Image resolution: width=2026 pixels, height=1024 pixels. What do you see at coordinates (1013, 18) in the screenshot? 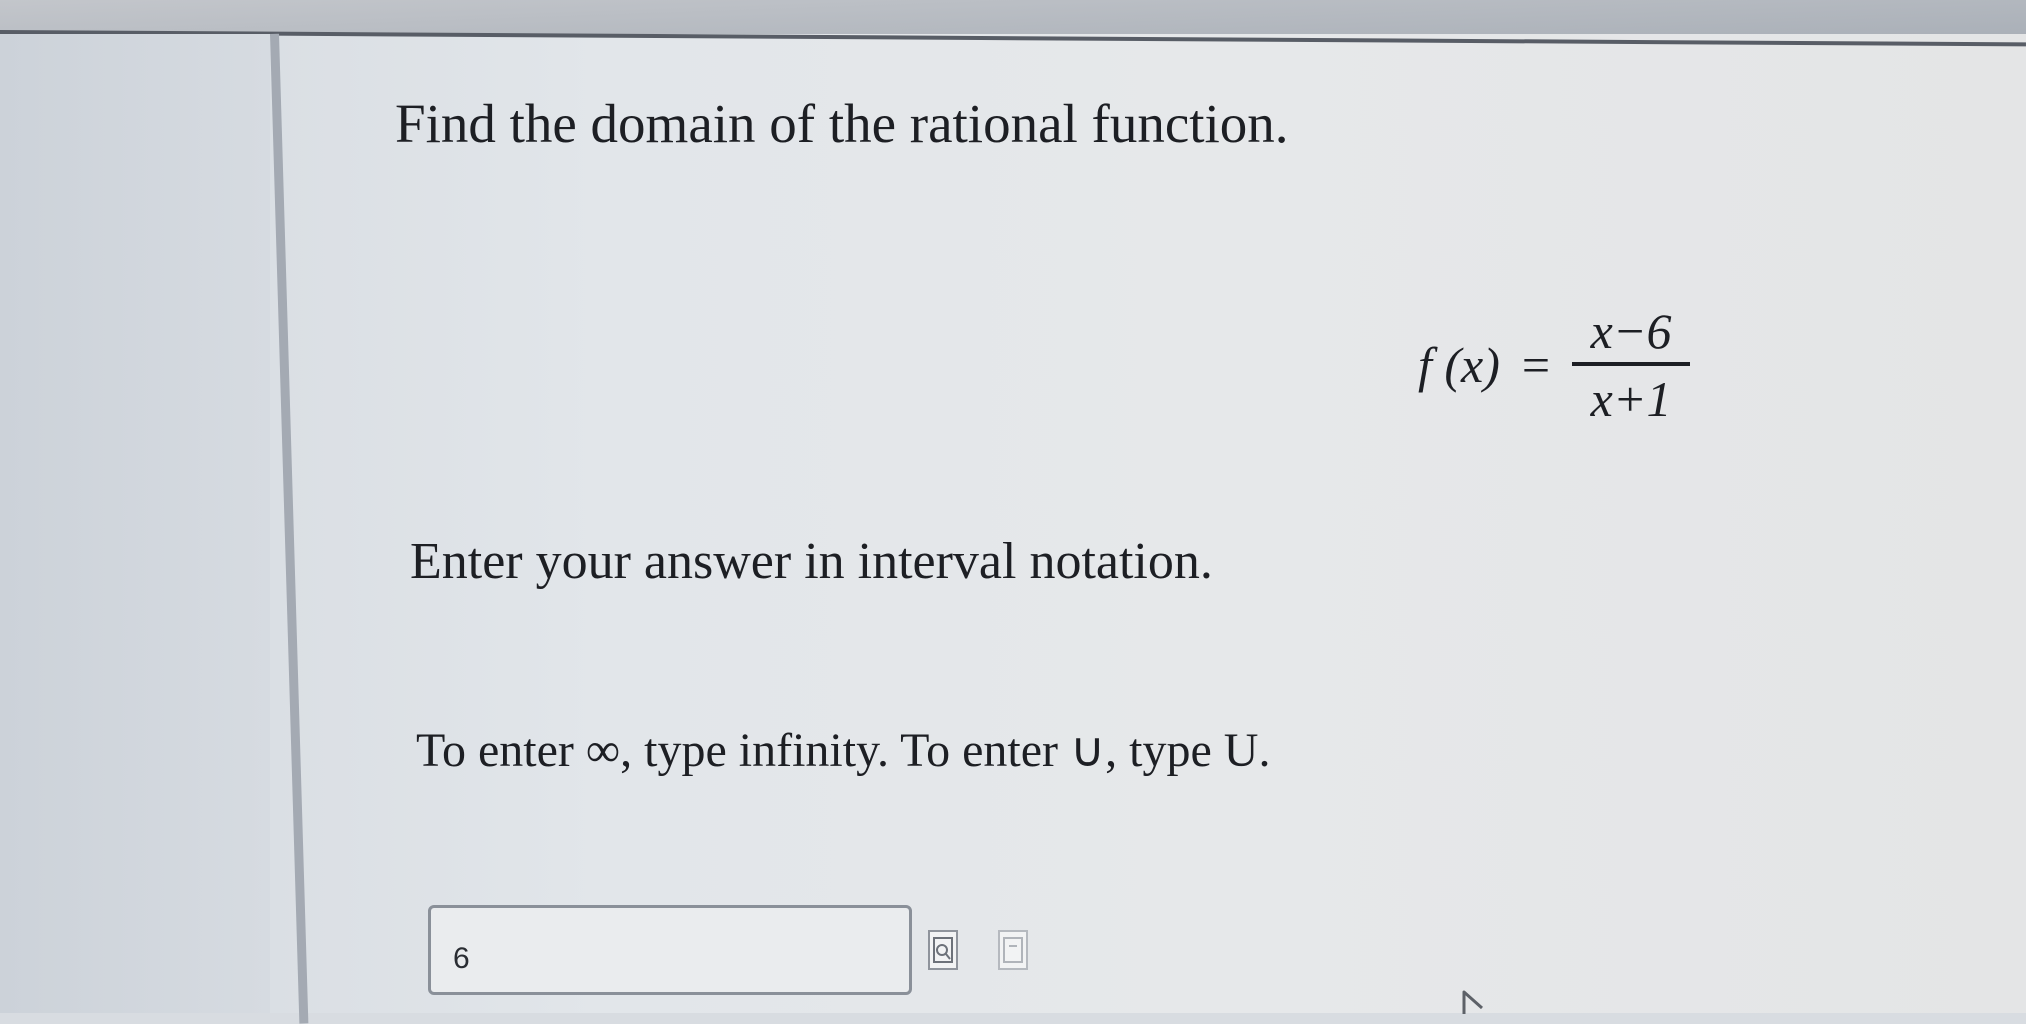
I see `monitor-bezel` at bounding box center [1013, 18].